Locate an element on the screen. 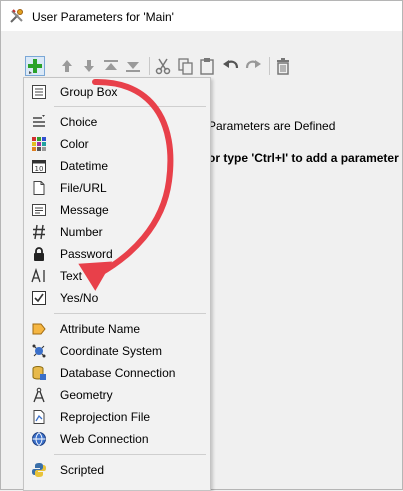  empty-parameters-message: Parameters are Defined is located at coordinates (272, 126).